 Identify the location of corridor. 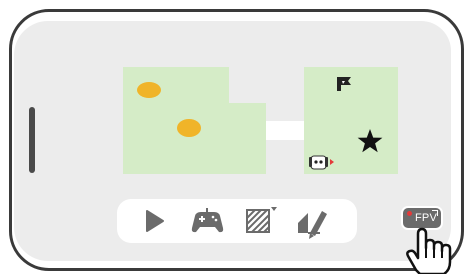
(285, 130).